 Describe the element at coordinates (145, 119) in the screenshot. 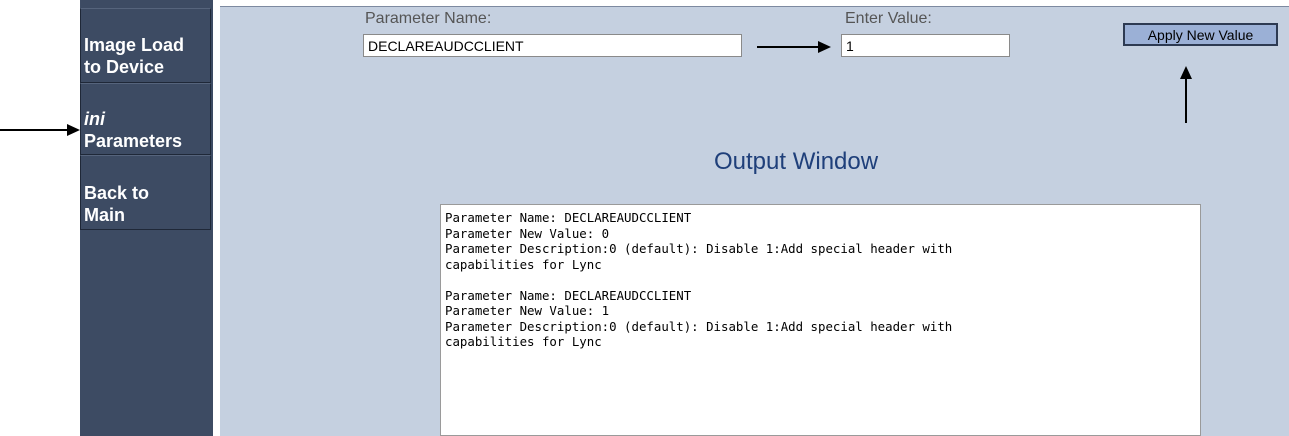

I see `sidebar-item-ini-parameters: ini Parameters` at that location.